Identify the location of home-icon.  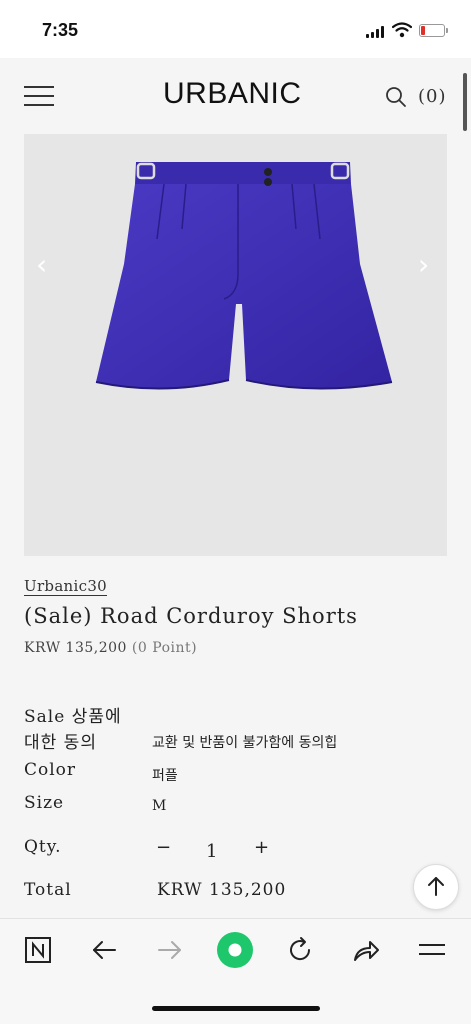
(235, 950).